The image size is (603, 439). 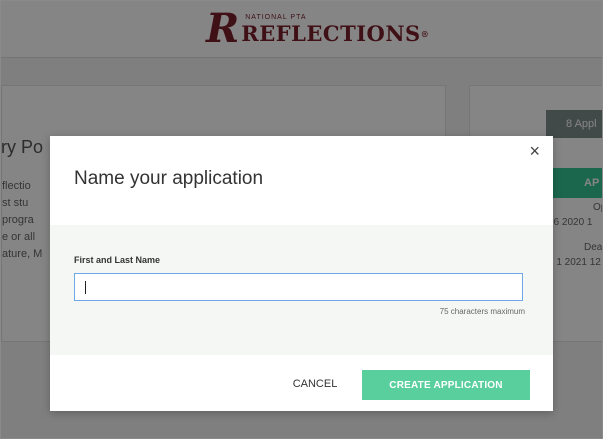 I want to click on close-icon: ×, so click(x=534, y=151).